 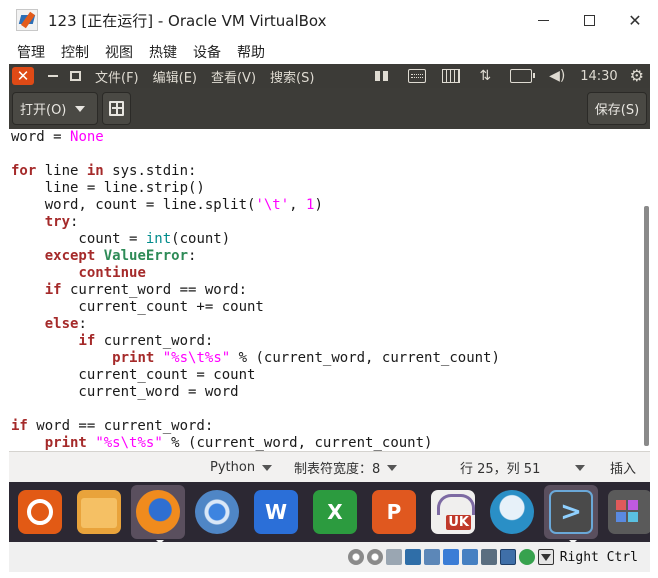 What do you see at coordinates (41, 137) in the screenshot?
I see `code-token: word =` at bounding box center [41, 137].